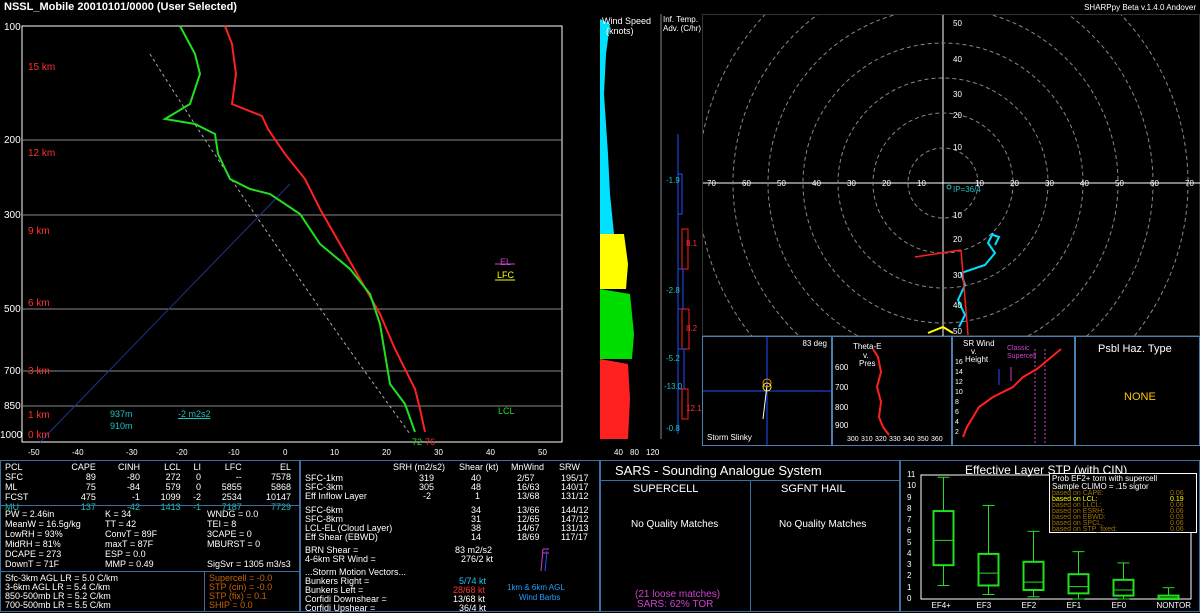 This screenshot has height=613, width=1200. Describe the element at coordinates (988, 549) in the screenshot. I see `stp-box-ef3` at that location.